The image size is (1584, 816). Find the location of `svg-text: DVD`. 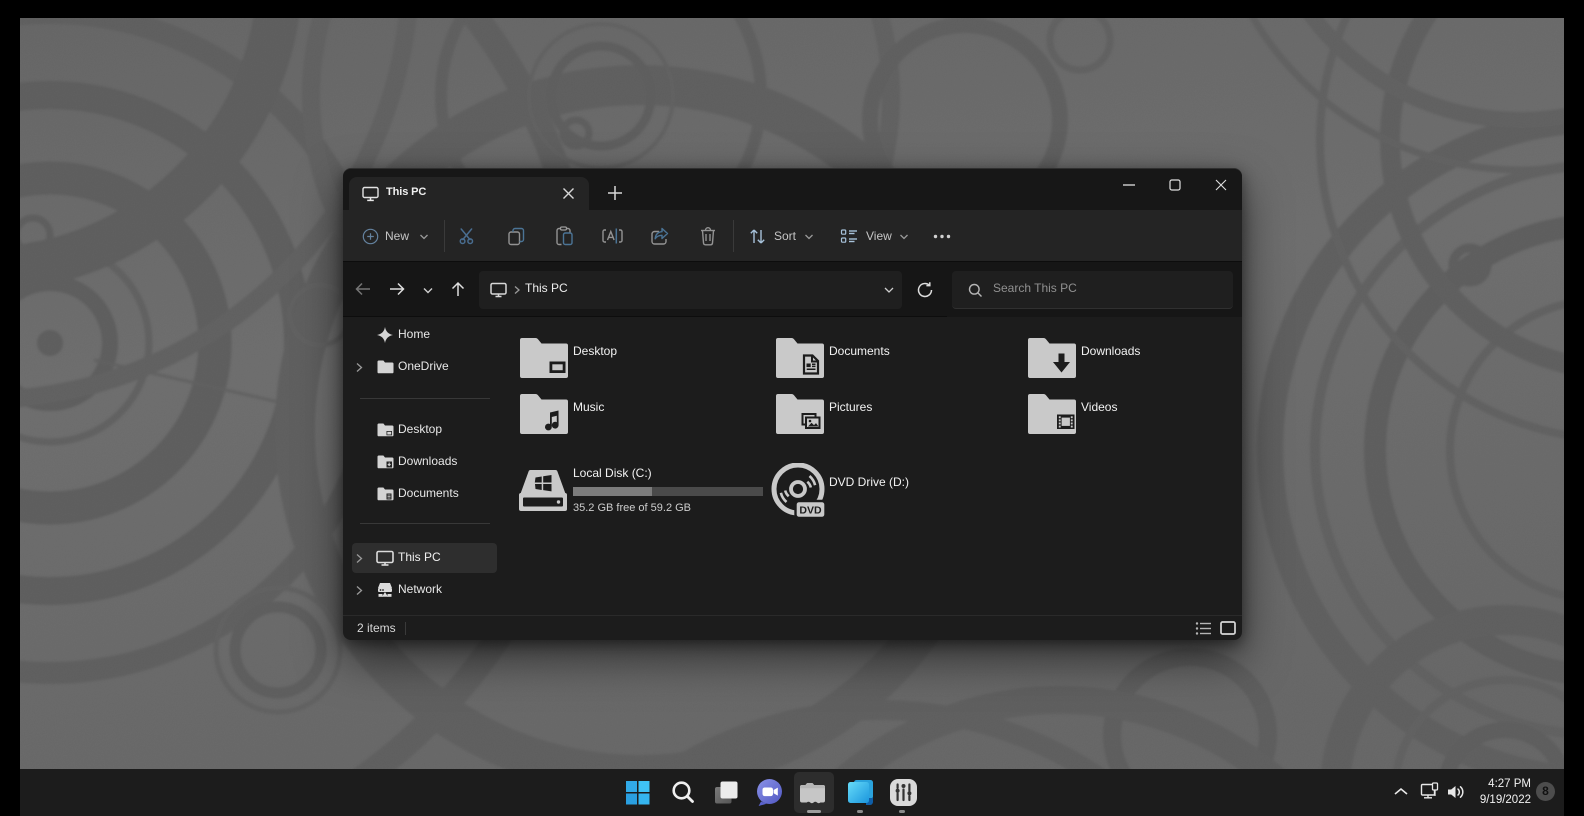

svg-text: DVD is located at coordinates (810, 511).